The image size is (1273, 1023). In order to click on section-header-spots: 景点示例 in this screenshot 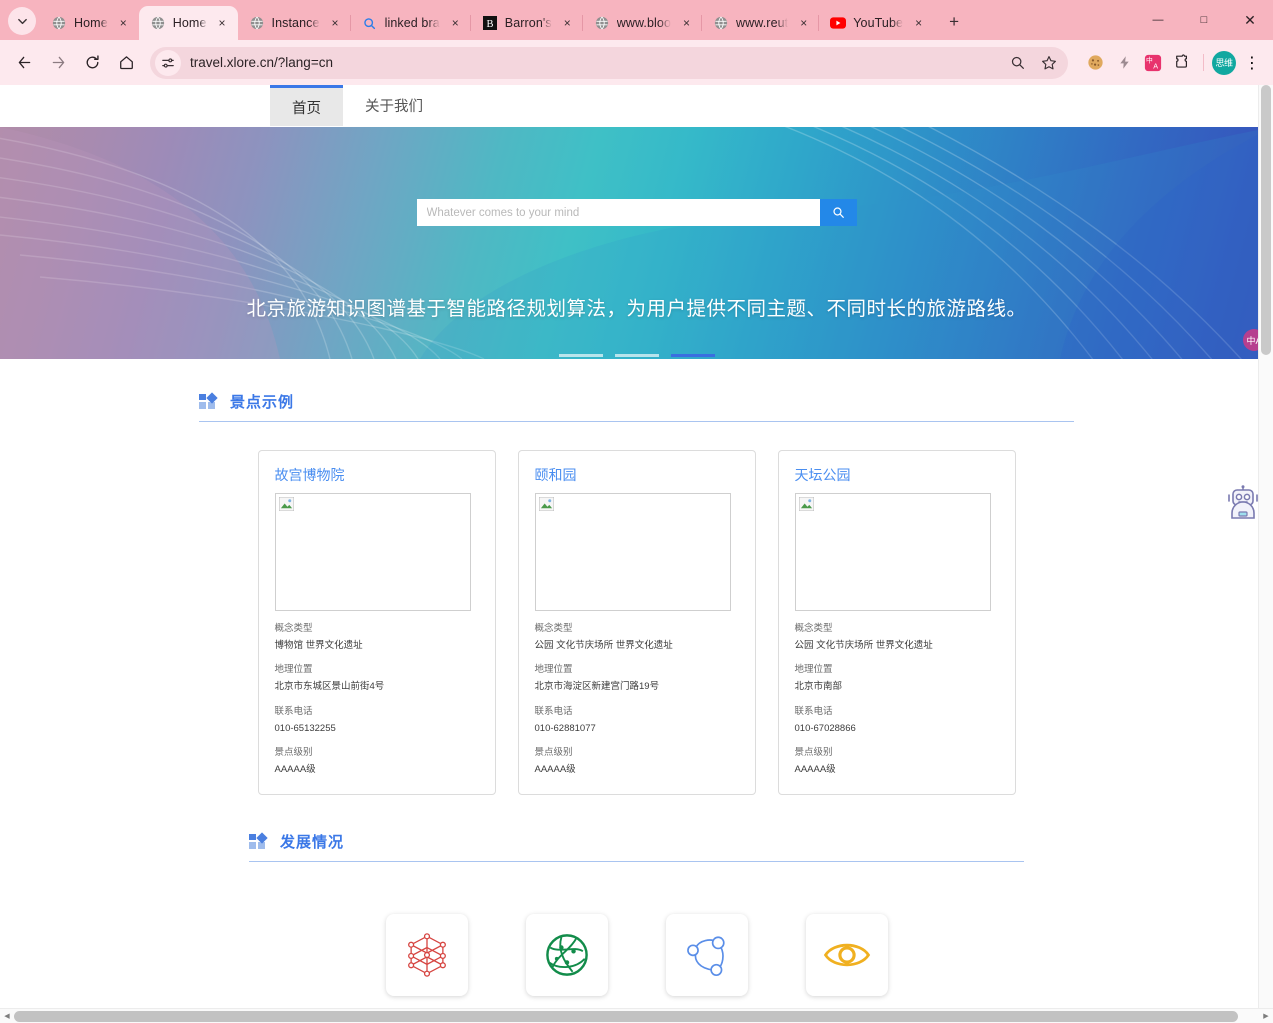, I will do `click(636, 406)`.